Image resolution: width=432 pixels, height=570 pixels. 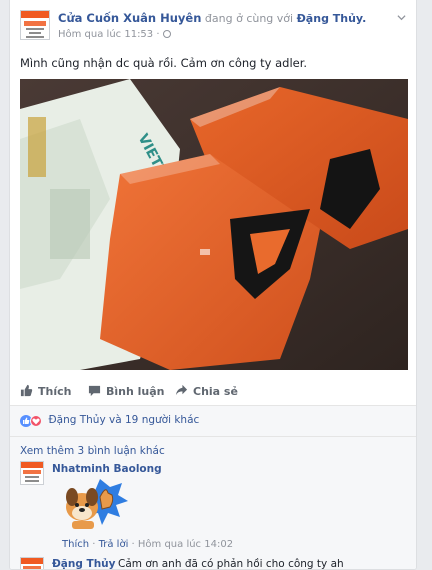 I want to click on share-icon, so click(x=181, y=390).